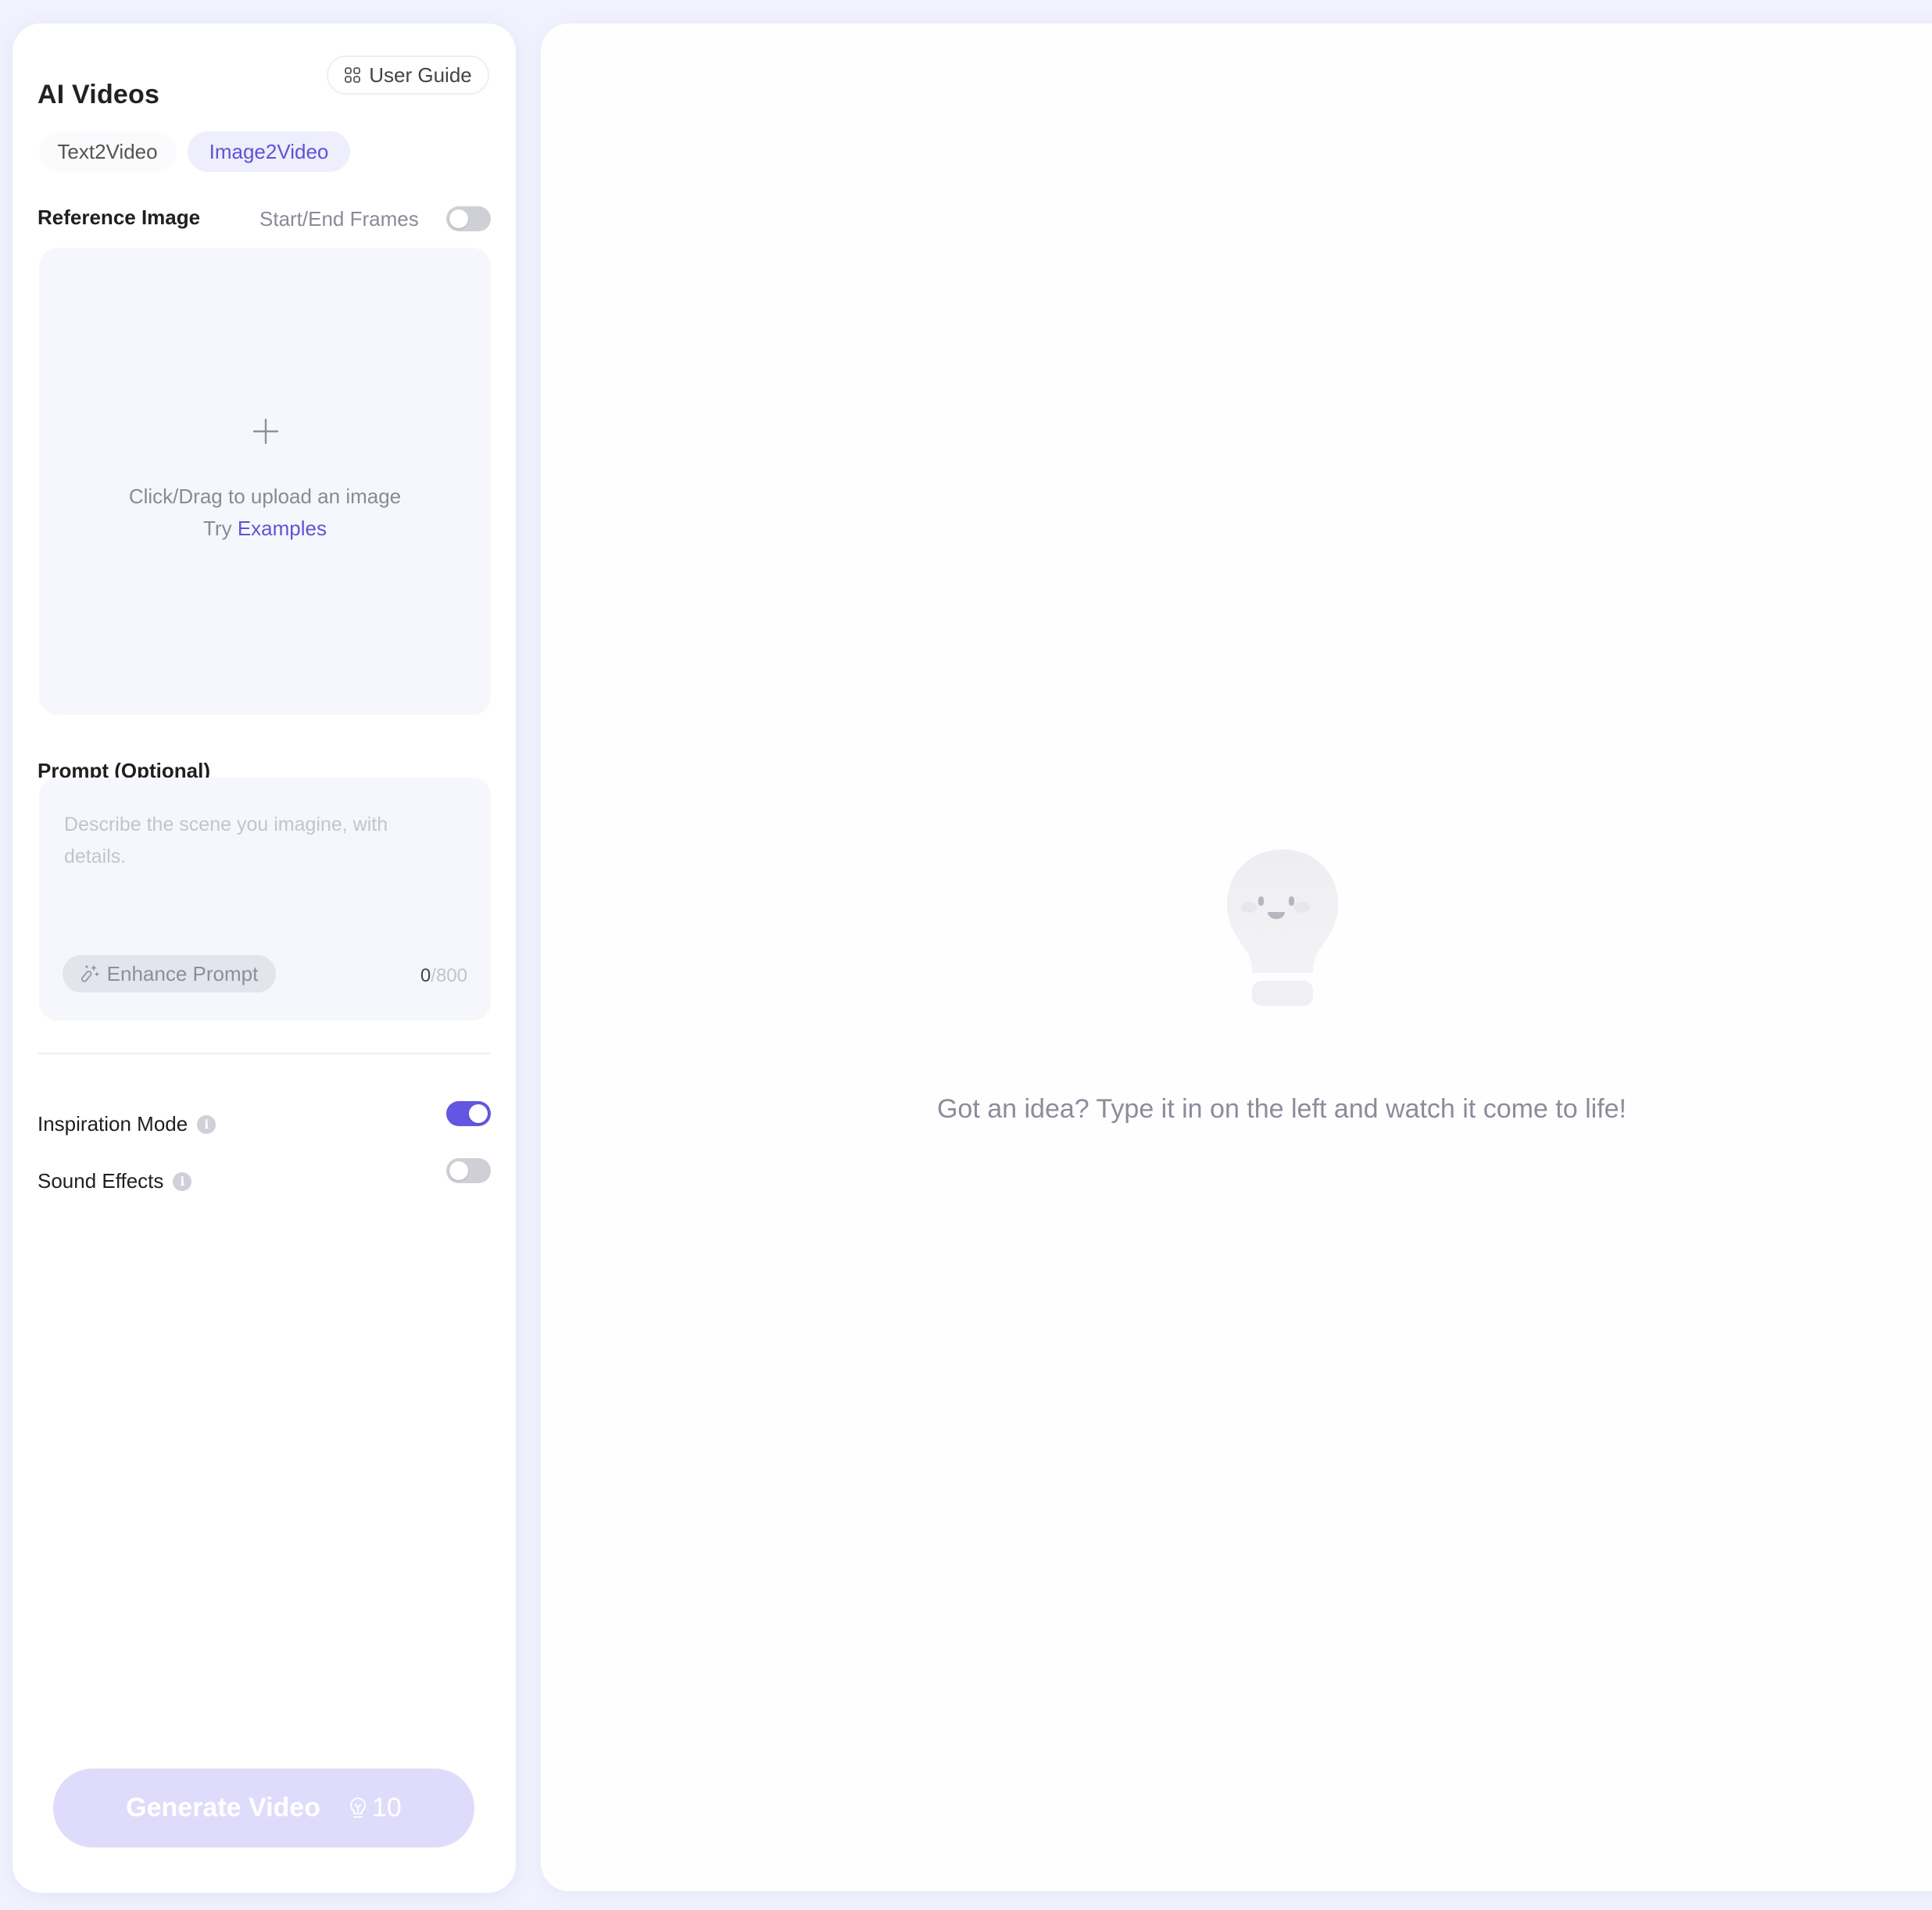 The image size is (1932, 1910). What do you see at coordinates (269, 151) in the screenshot?
I see `tab-image2video: Image2Video` at bounding box center [269, 151].